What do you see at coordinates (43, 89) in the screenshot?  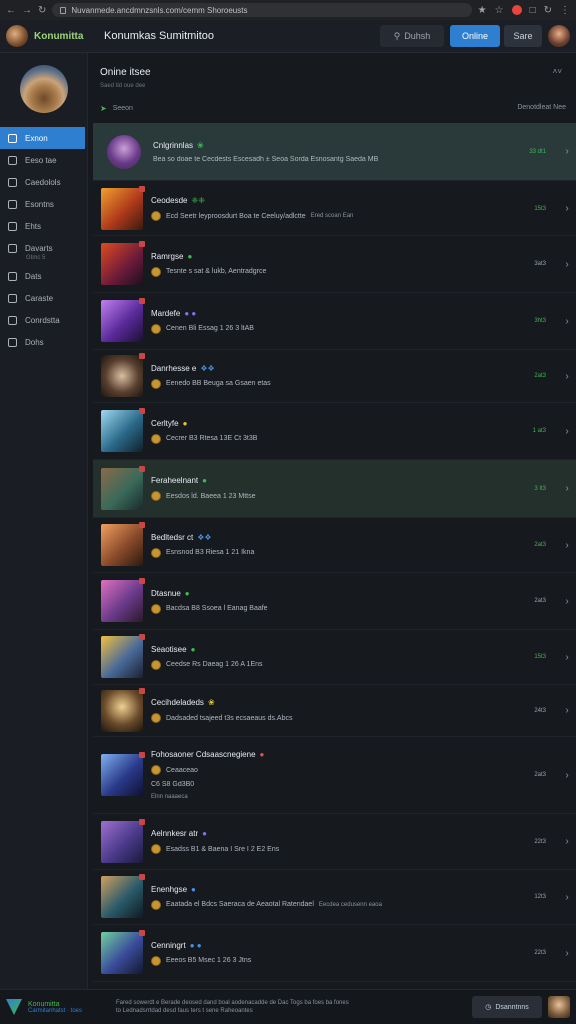 I see `profile-avatar` at bounding box center [43, 89].